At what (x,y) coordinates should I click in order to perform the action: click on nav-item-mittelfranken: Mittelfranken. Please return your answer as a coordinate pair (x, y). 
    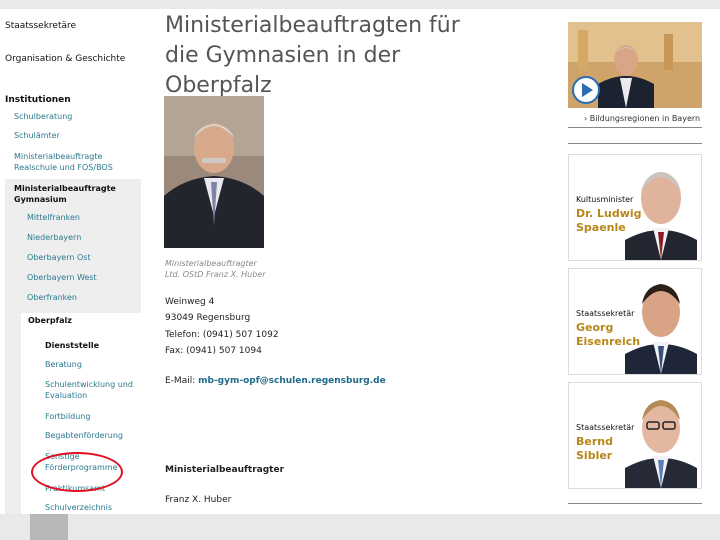
    Looking at the image, I should click on (53, 217).